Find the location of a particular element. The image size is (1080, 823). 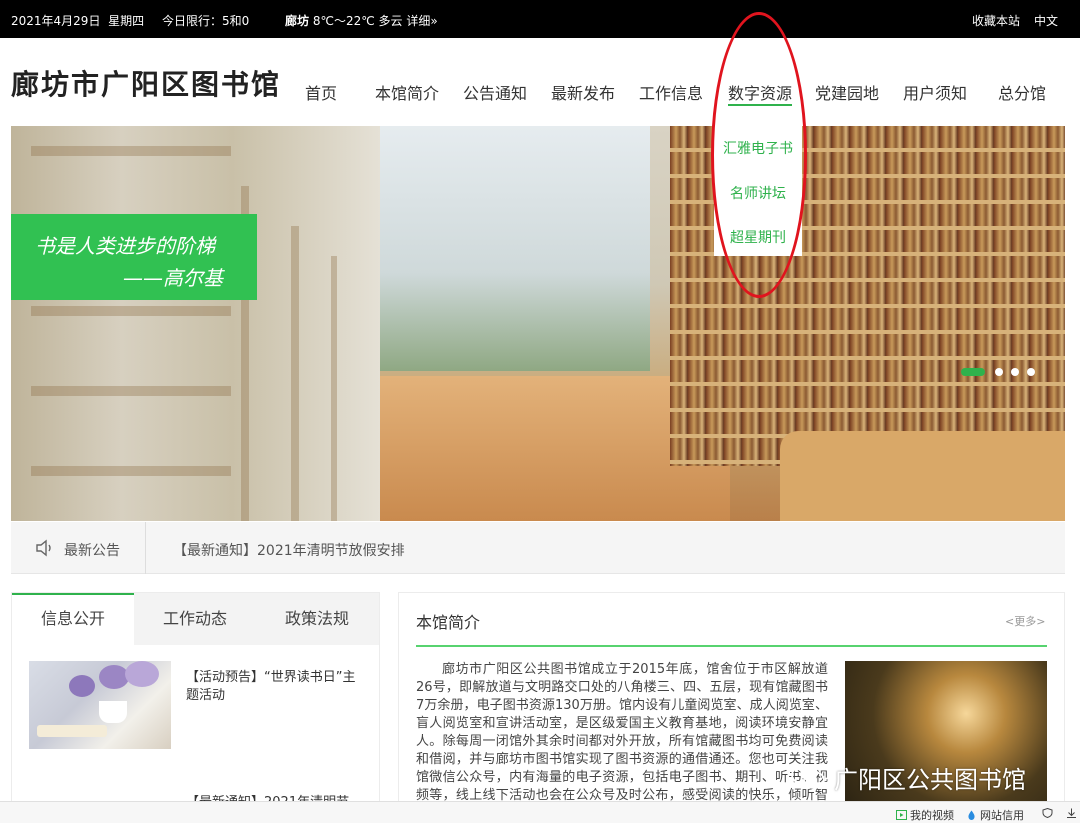

watermark-text: 广阳区公共图书馆 is located at coordinates (930, 780).